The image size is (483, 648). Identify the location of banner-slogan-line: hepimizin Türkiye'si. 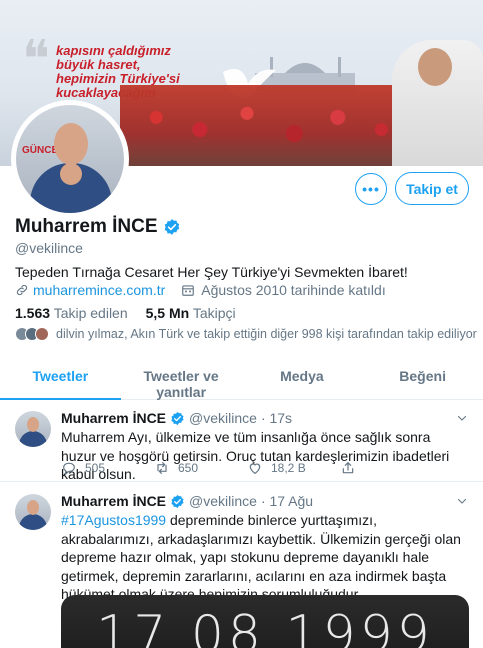
(118, 78).